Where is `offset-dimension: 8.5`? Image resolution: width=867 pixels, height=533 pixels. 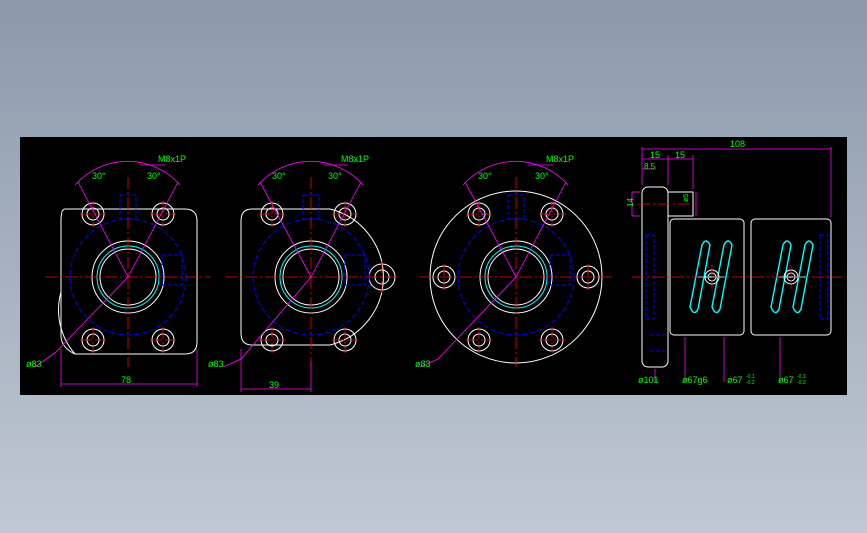
offset-dimension: 8.5 is located at coordinates (650, 166).